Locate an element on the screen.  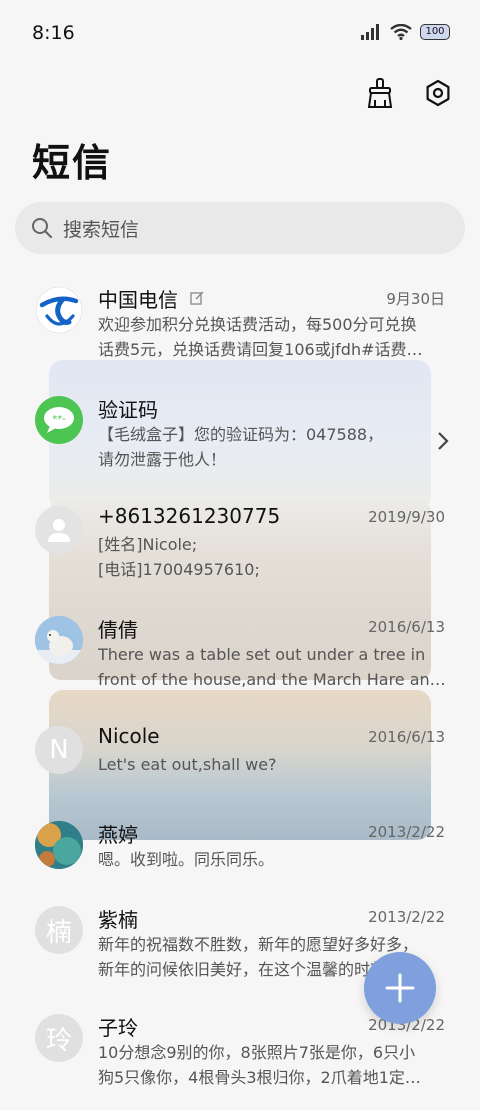
new-message-button is located at coordinates (400, 988).